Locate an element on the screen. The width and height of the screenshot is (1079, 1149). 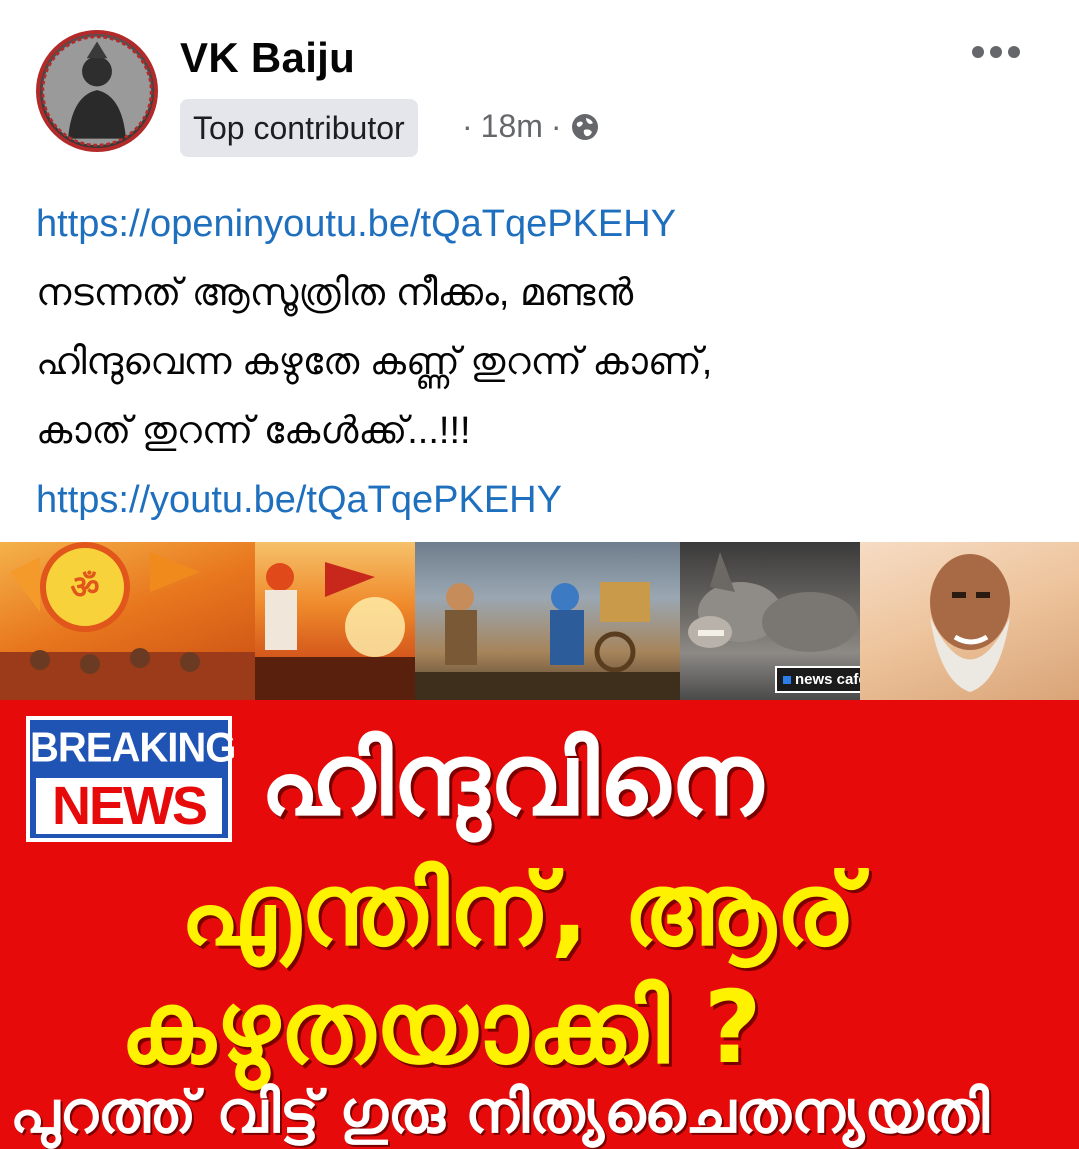
post-link-openinyoutube: https://openinyoutu.be/tQaTqePKEHY is located at coordinates (541, 224).